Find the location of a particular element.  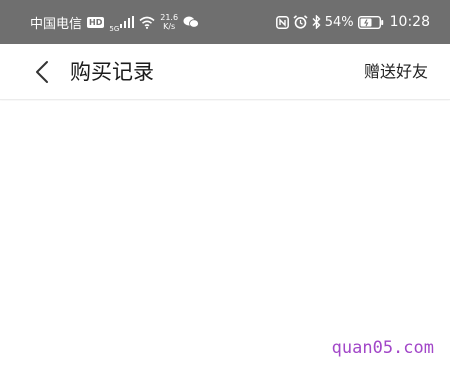

gift-to-friend-button: 赠送好友 is located at coordinates (396, 72).